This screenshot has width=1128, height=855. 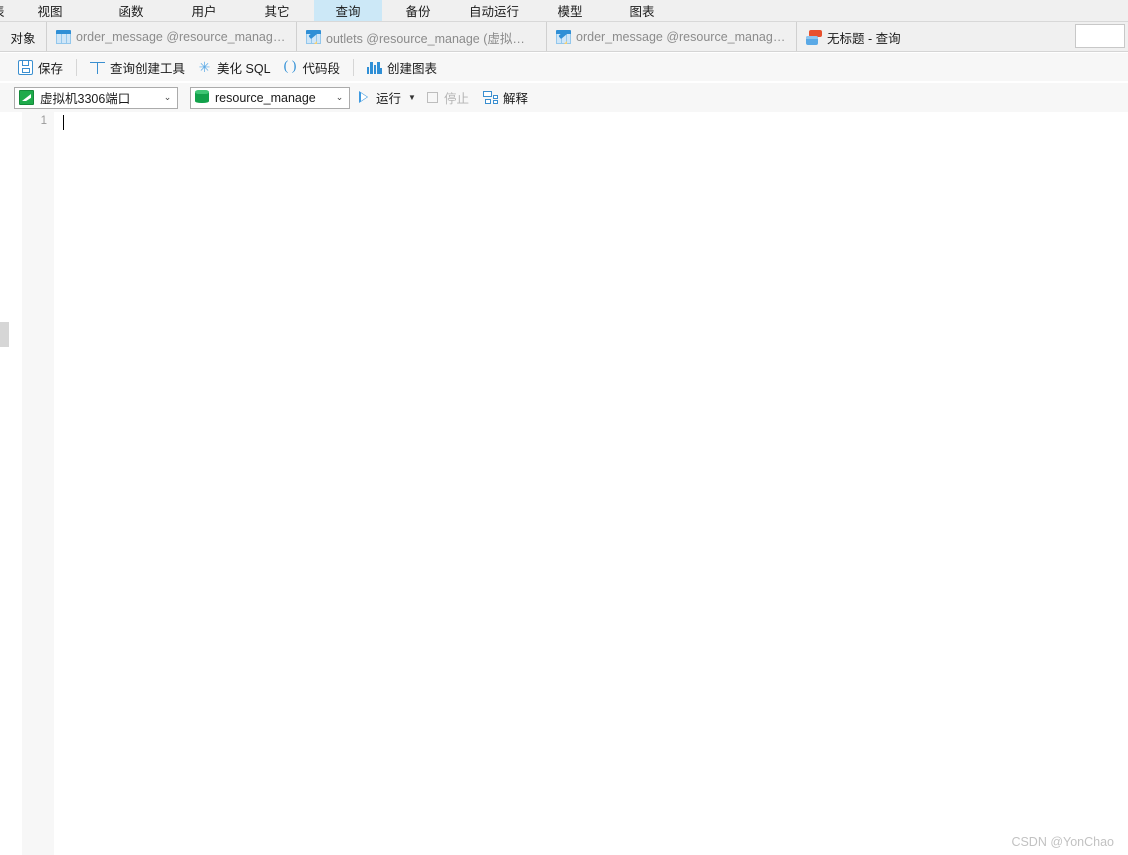 What do you see at coordinates (38, 483) in the screenshot?
I see `line-number-gutter: 1` at bounding box center [38, 483].